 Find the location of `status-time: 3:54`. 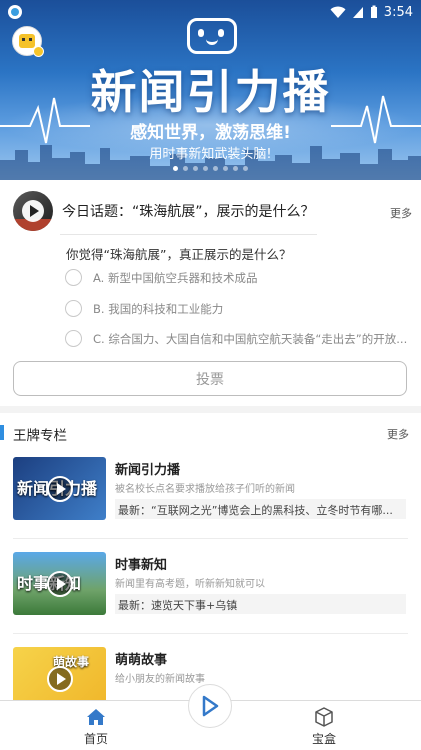

status-time: 3:54 is located at coordinates (398, 12).